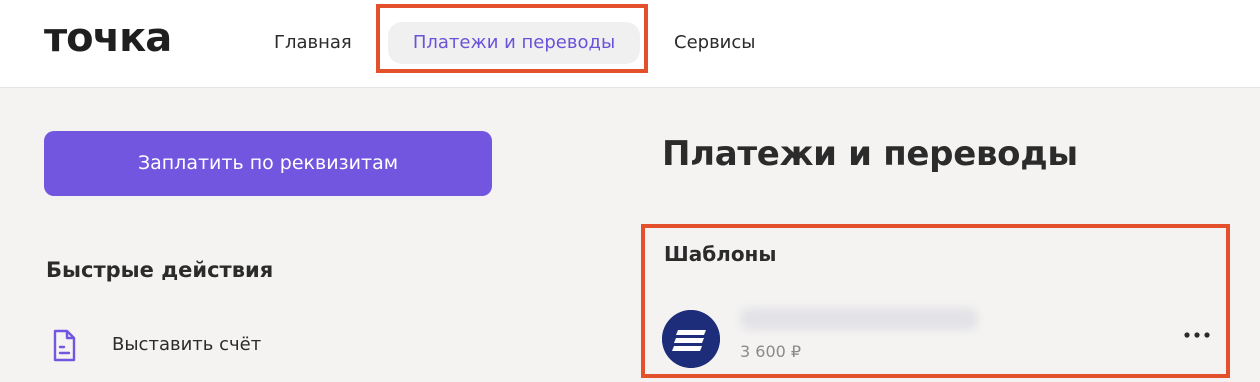  I want to click on nav-home: Главная, so click(313, 43).